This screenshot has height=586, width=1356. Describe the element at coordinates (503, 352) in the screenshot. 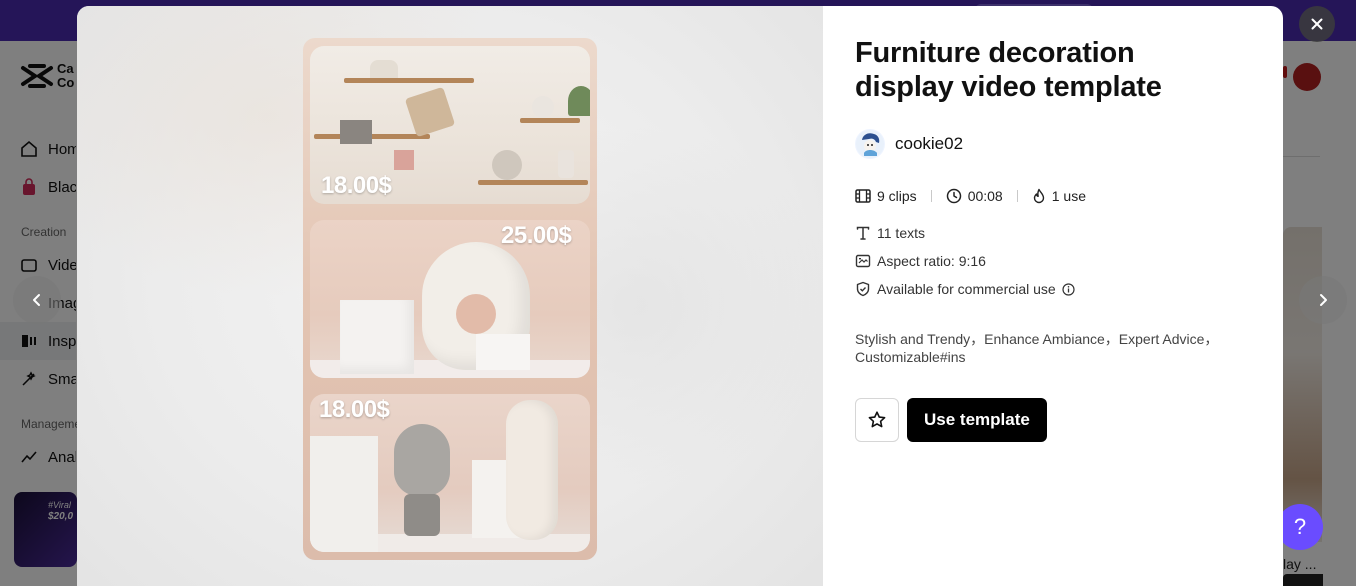

I see `card-decoration` at that location.